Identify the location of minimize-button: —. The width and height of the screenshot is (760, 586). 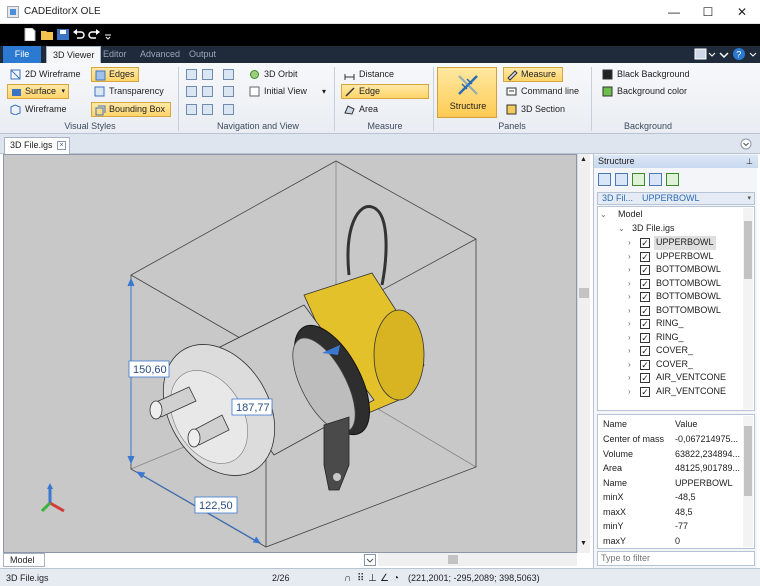
(674, 12).